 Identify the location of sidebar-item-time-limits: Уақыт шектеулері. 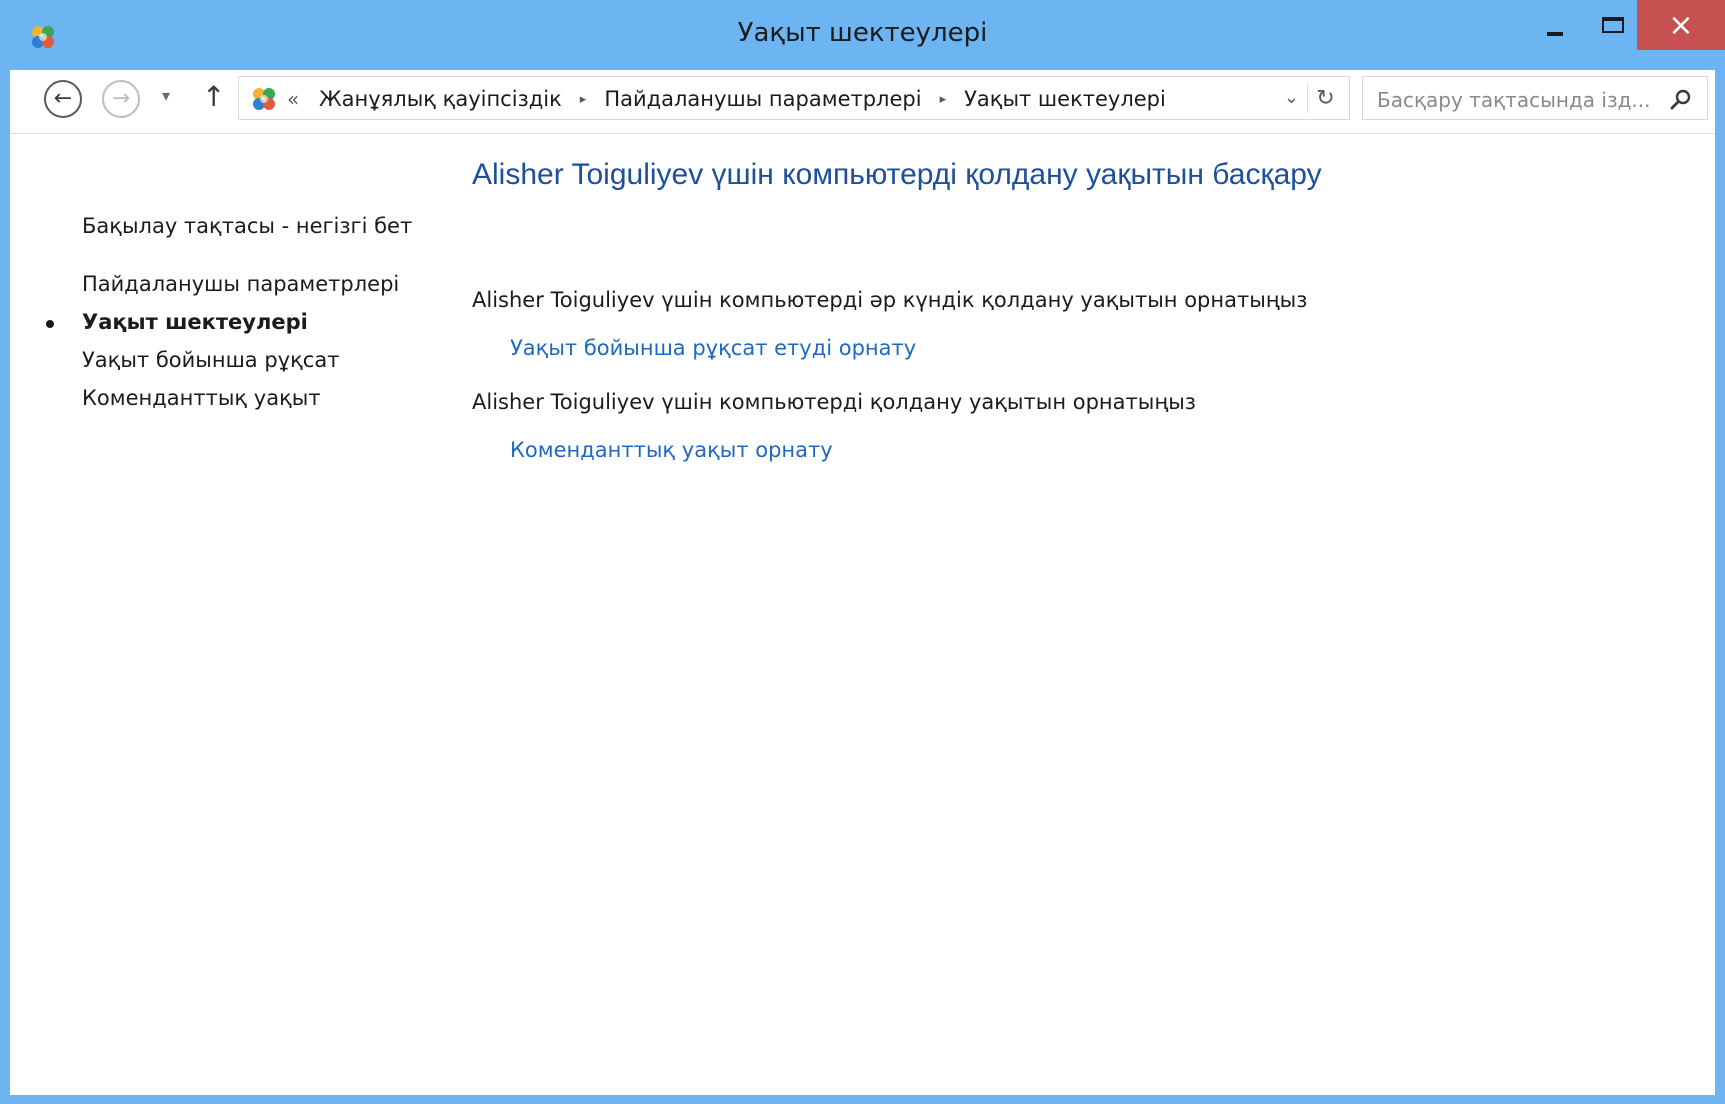
(195, 322).